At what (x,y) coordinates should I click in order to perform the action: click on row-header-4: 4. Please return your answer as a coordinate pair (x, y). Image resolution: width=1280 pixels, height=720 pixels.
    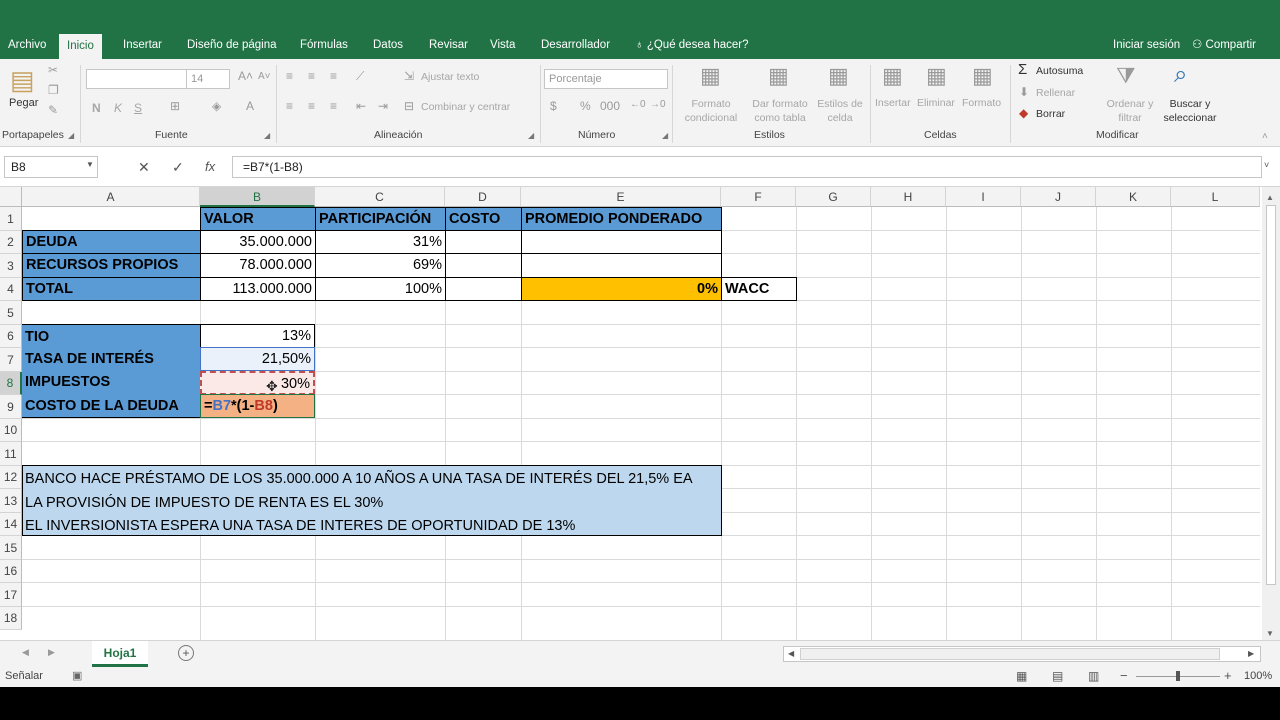
    Looking at the image, I should click on (11, 289).